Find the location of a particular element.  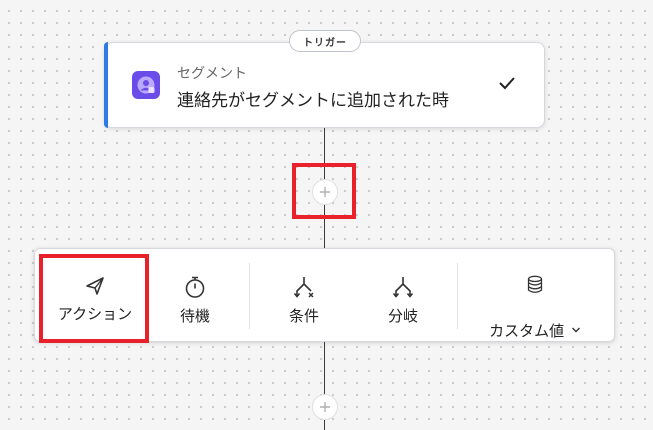

highlight-action-button is located at coordinates (94, 298).